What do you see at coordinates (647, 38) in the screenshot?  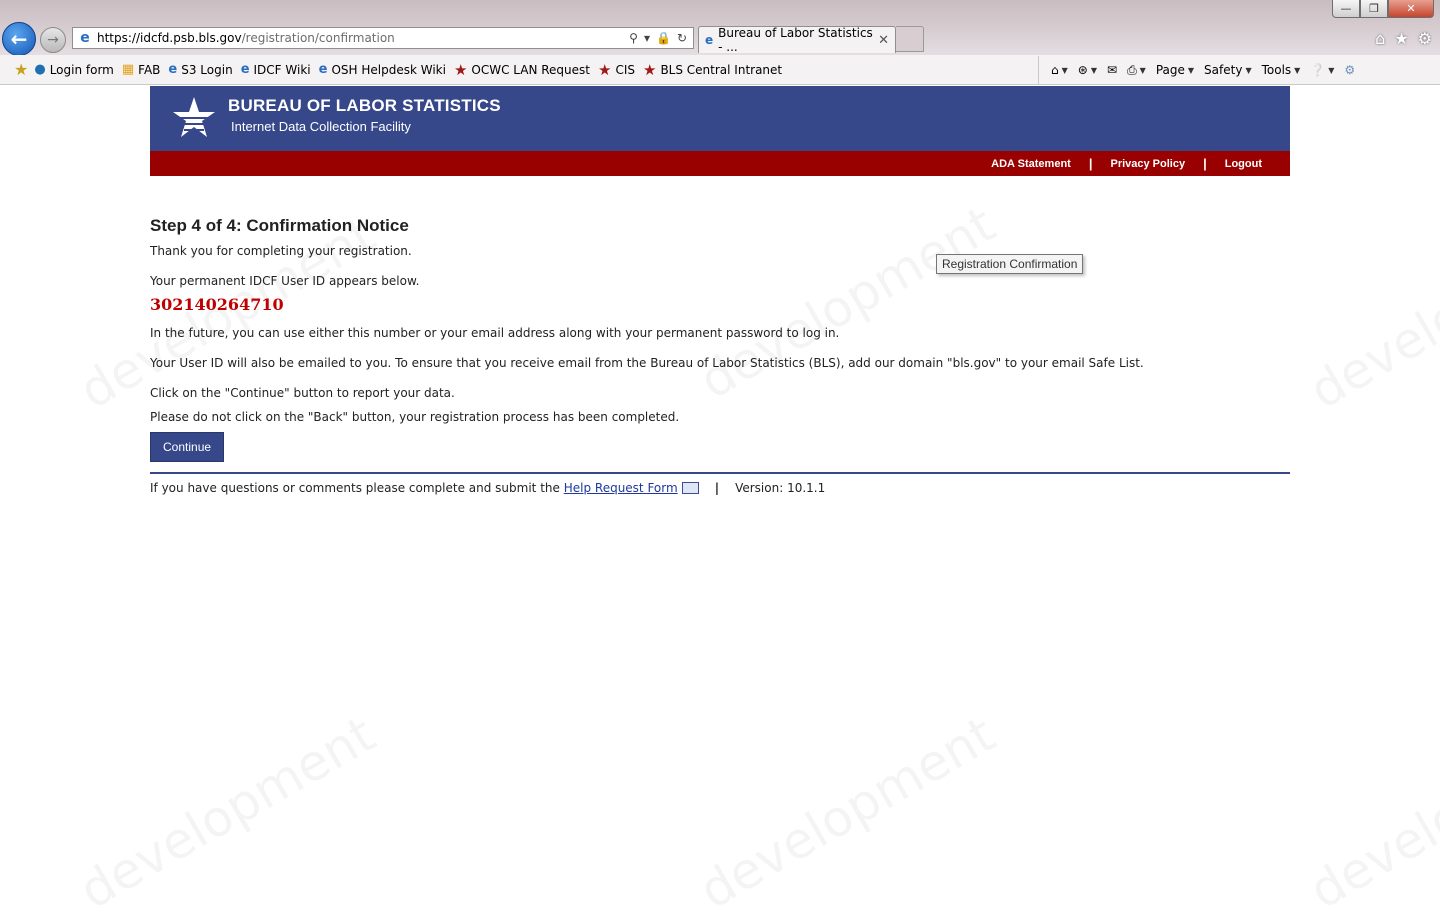 I see `dropdown-icon: ▾` at bounding box center [647, 38].